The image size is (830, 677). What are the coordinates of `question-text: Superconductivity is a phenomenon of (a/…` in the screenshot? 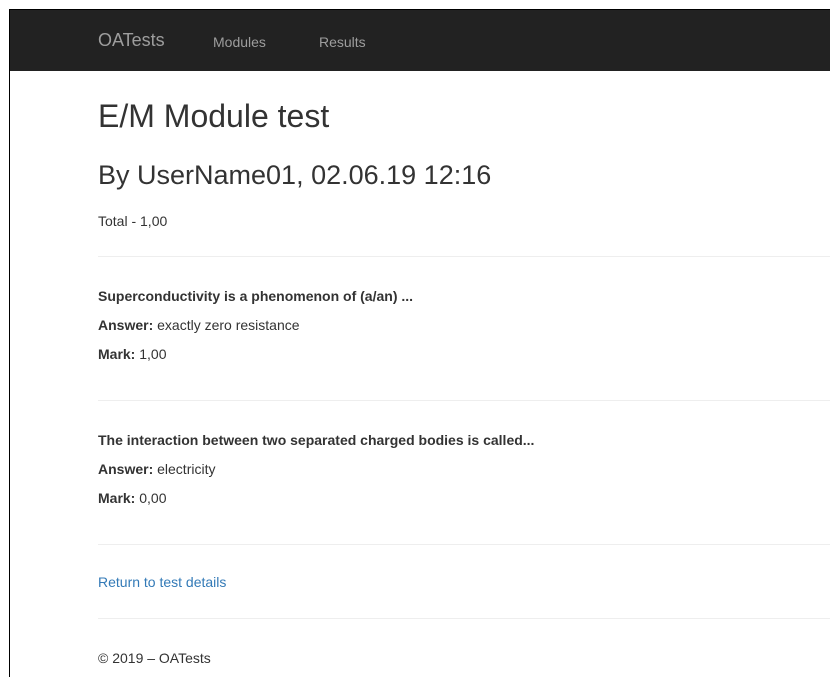 It's located at (256, 296).